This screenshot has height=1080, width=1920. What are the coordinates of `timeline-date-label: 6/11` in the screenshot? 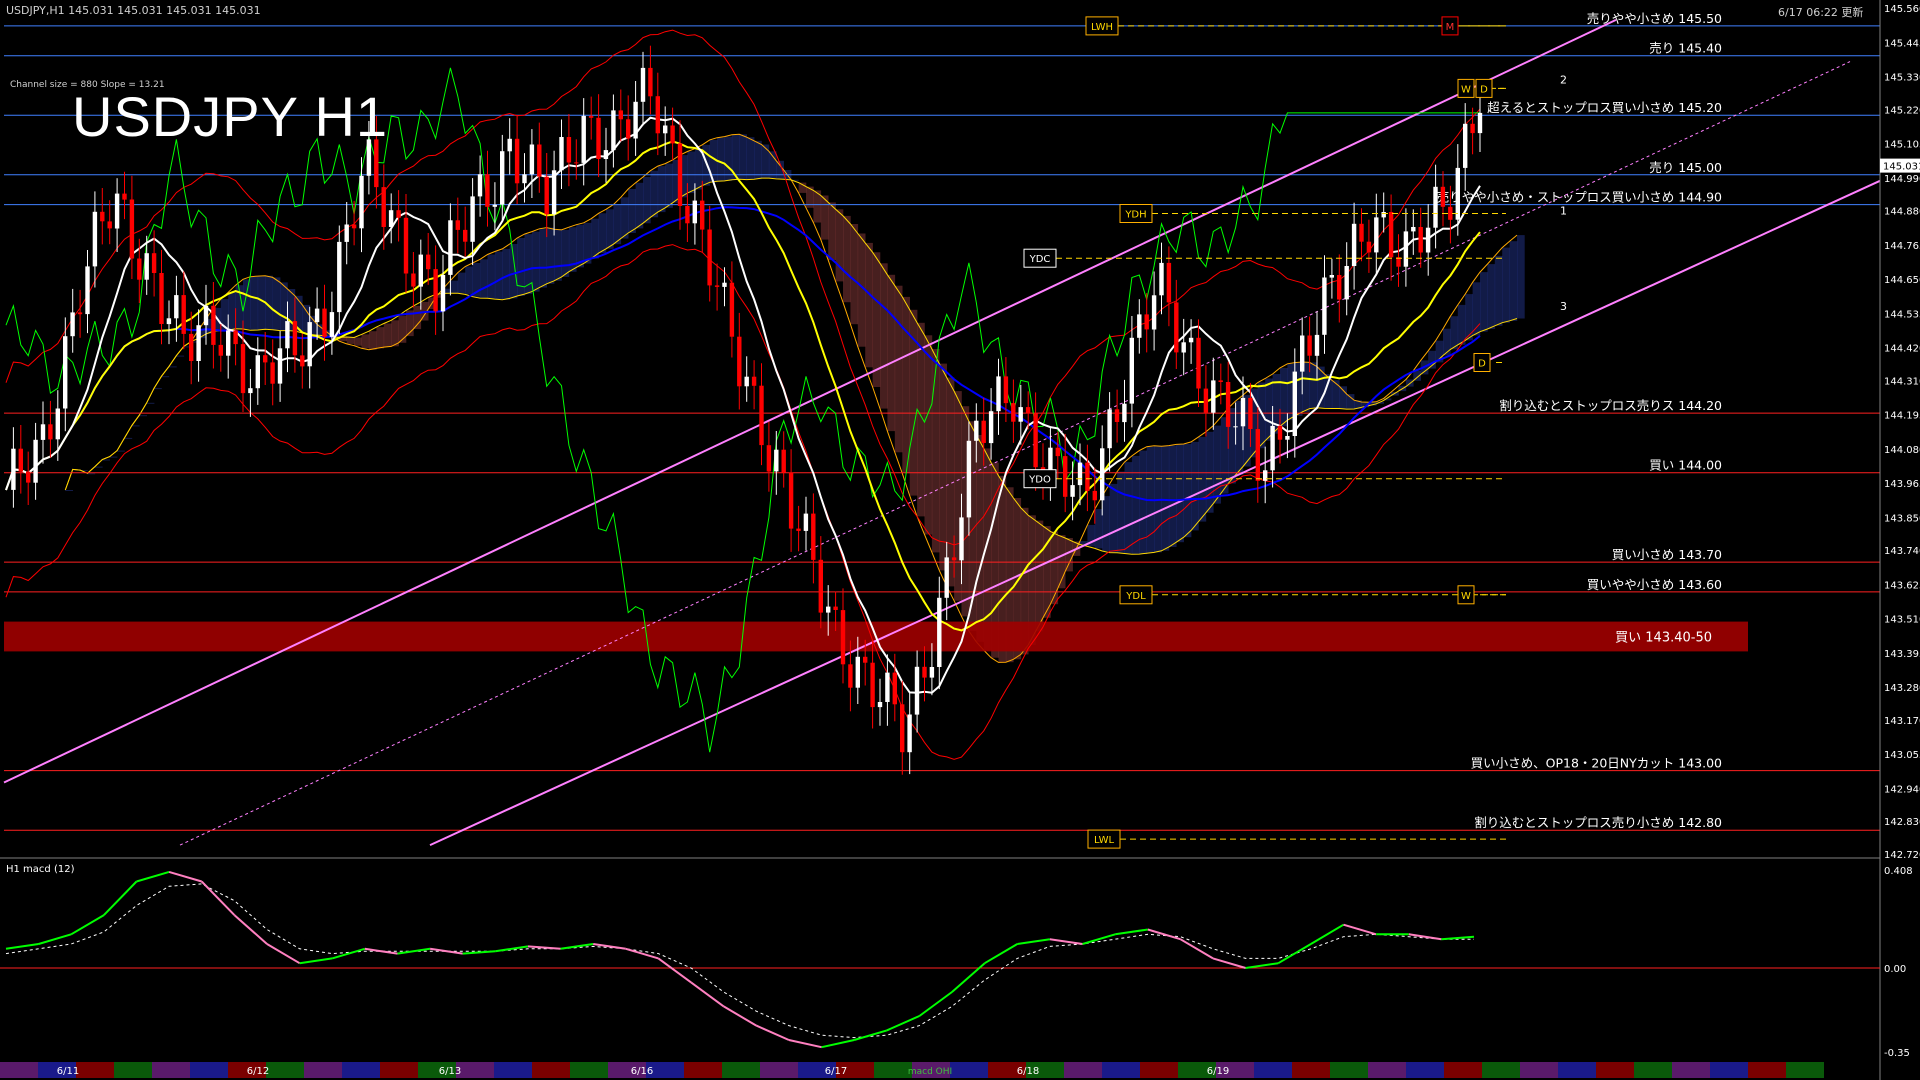 It's located at (68, 1071).